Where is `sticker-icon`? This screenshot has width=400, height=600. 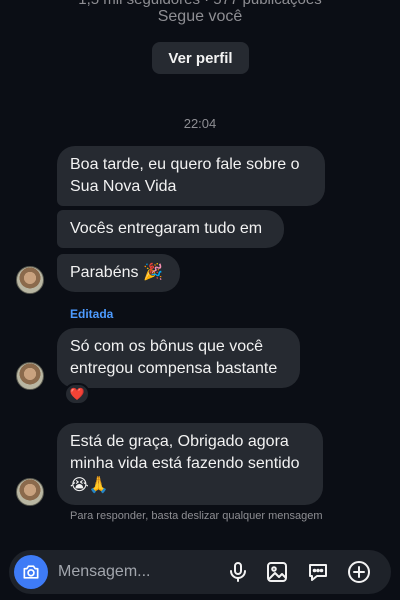
sticker-icon is located at coordinates (318, 572).